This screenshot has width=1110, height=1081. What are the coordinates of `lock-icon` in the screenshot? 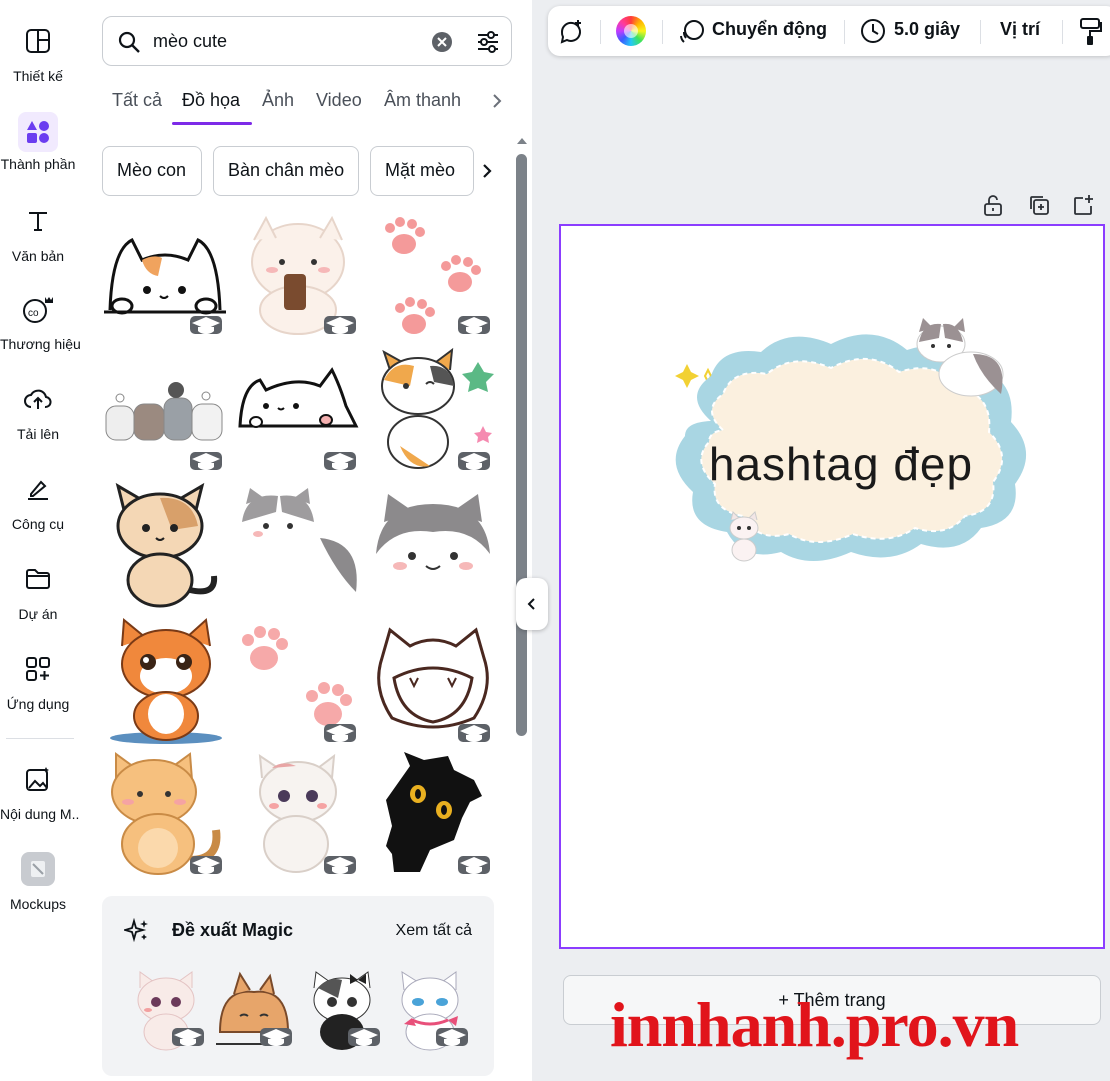 It's located at (993, 205).